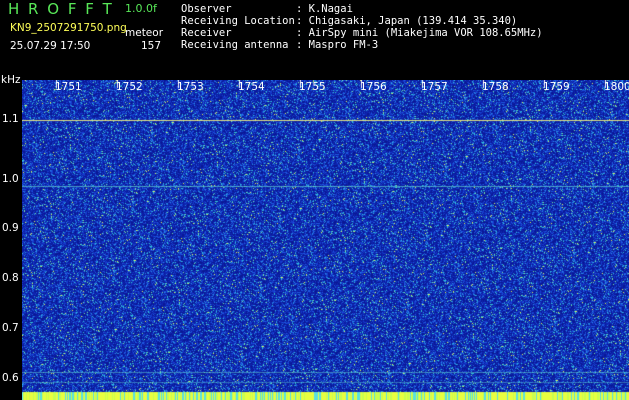 This screenshot has width=629, height=400. What do you see at coordinates (206, 9) in the screenshot?
I see `observer-label: Observer` at bounding box center [206, 9].